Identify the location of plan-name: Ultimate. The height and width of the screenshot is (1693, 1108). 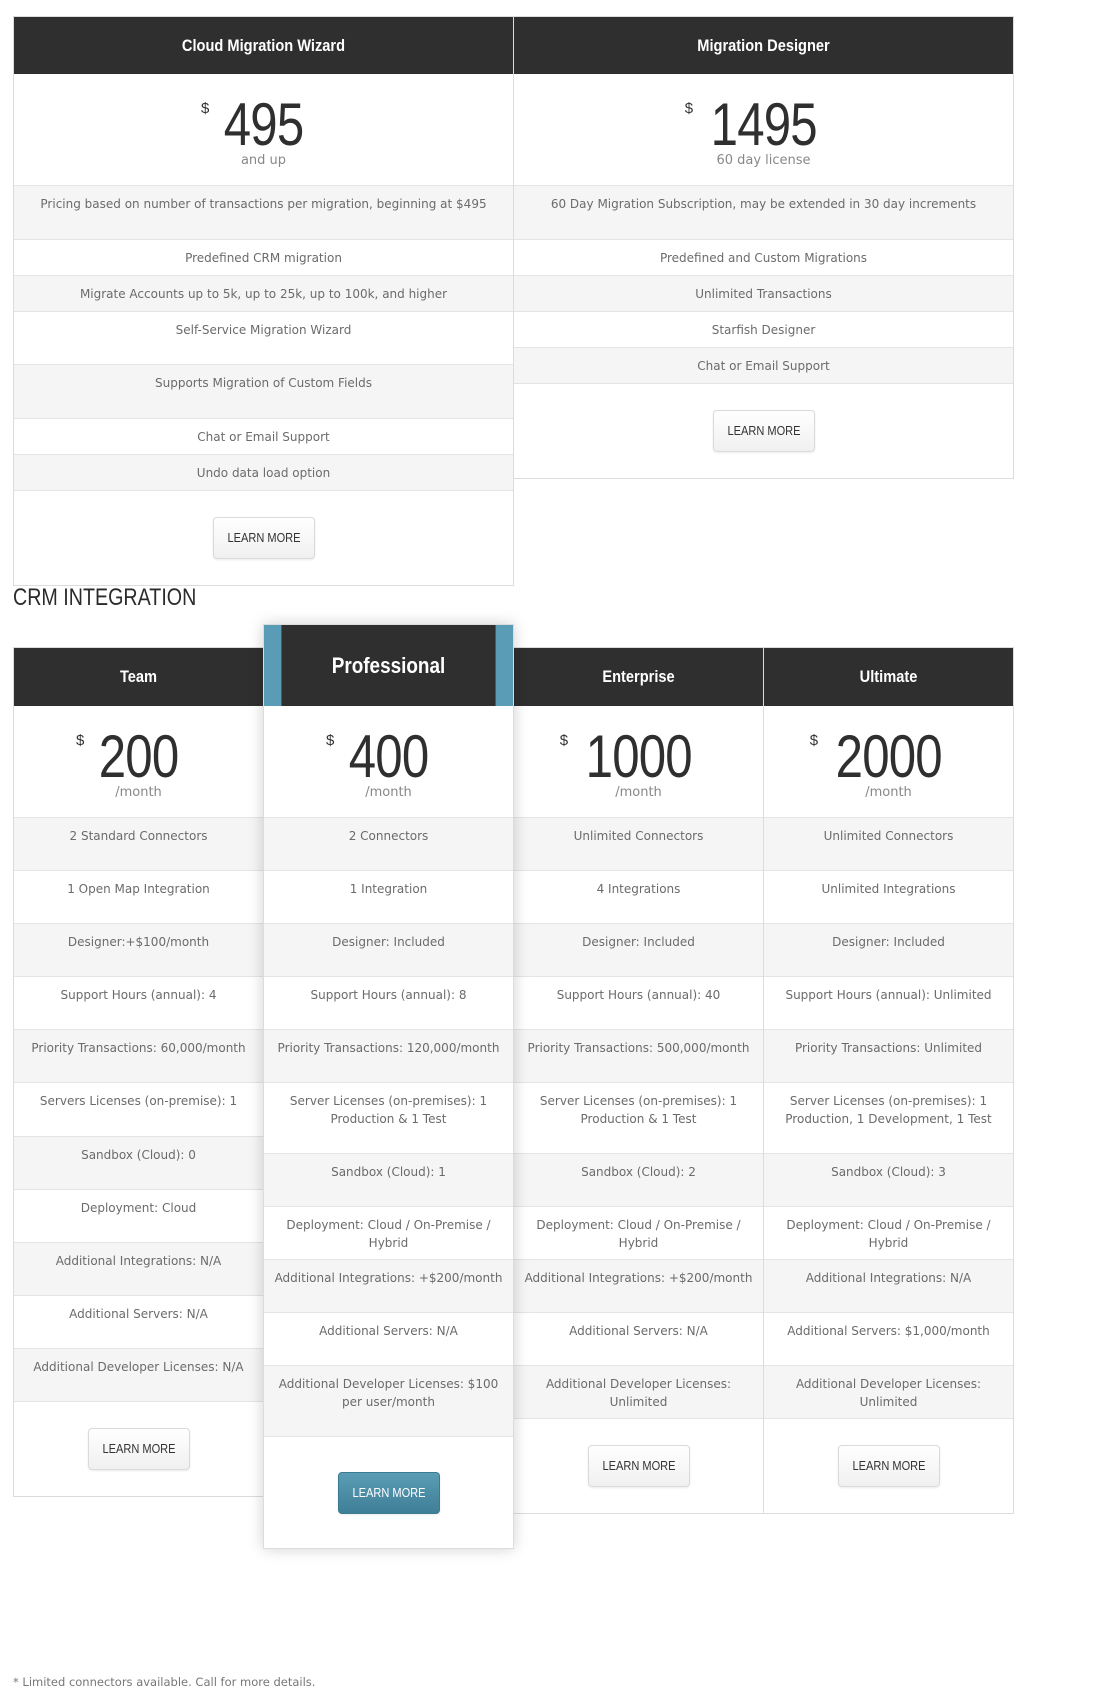
(888, 677).